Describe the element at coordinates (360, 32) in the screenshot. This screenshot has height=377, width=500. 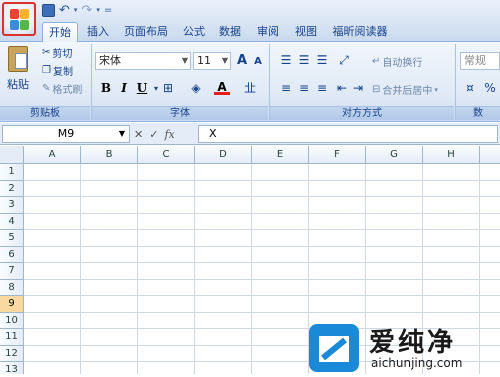
I see `tab-foxit-reader: 福昕阅读器` at that location.